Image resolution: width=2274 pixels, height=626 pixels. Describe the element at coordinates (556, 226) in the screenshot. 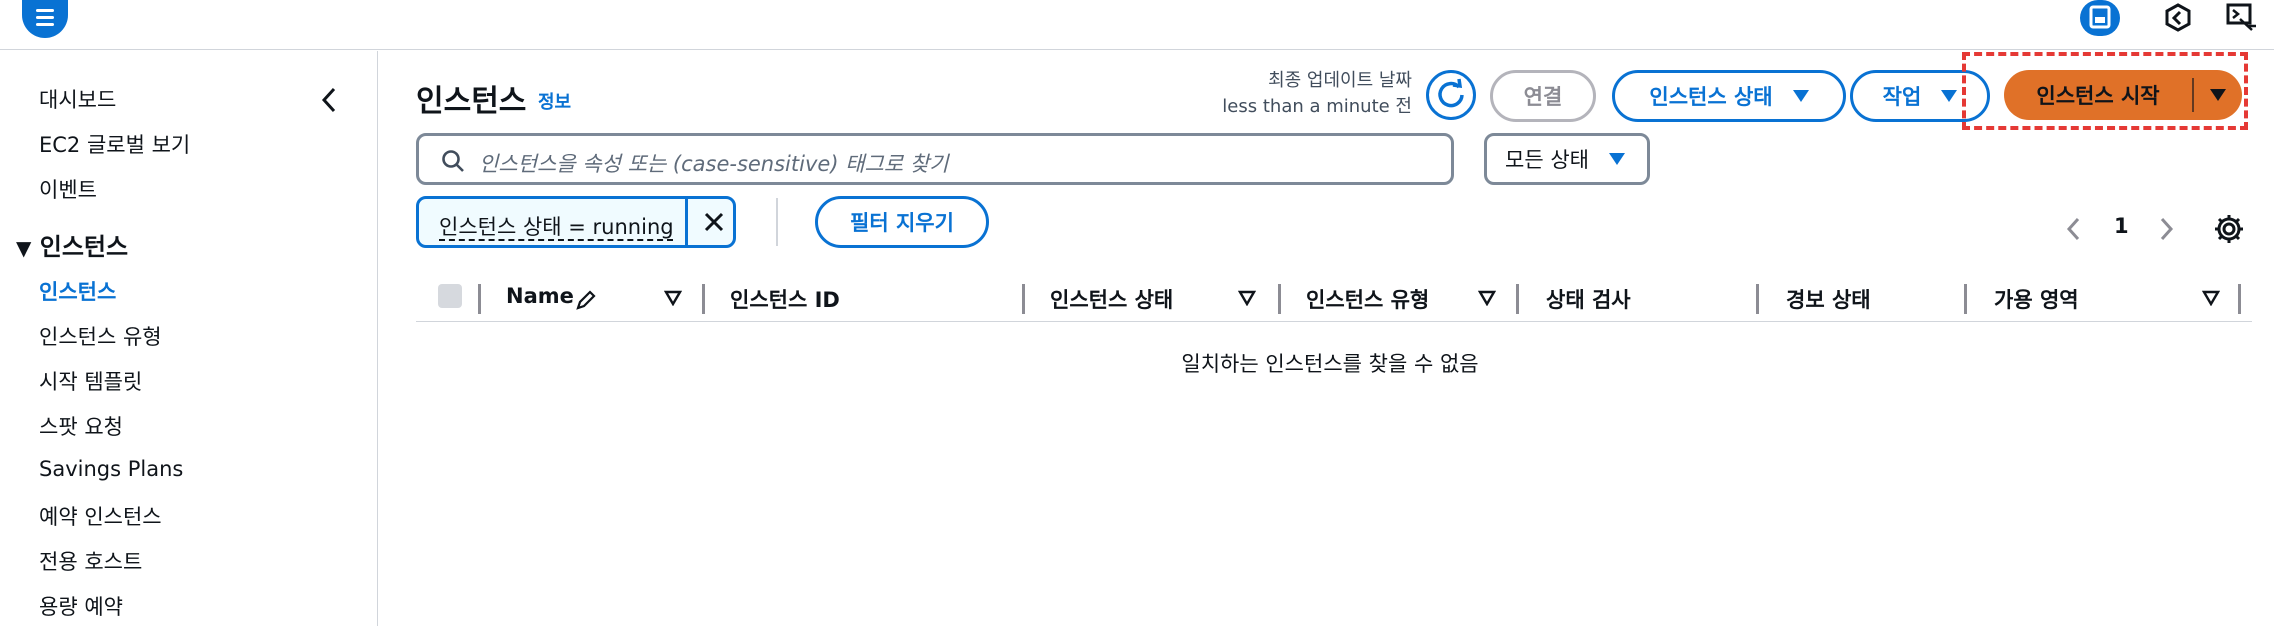

I see `filter-token-label: 인스턴스 상태 = running` at that location.